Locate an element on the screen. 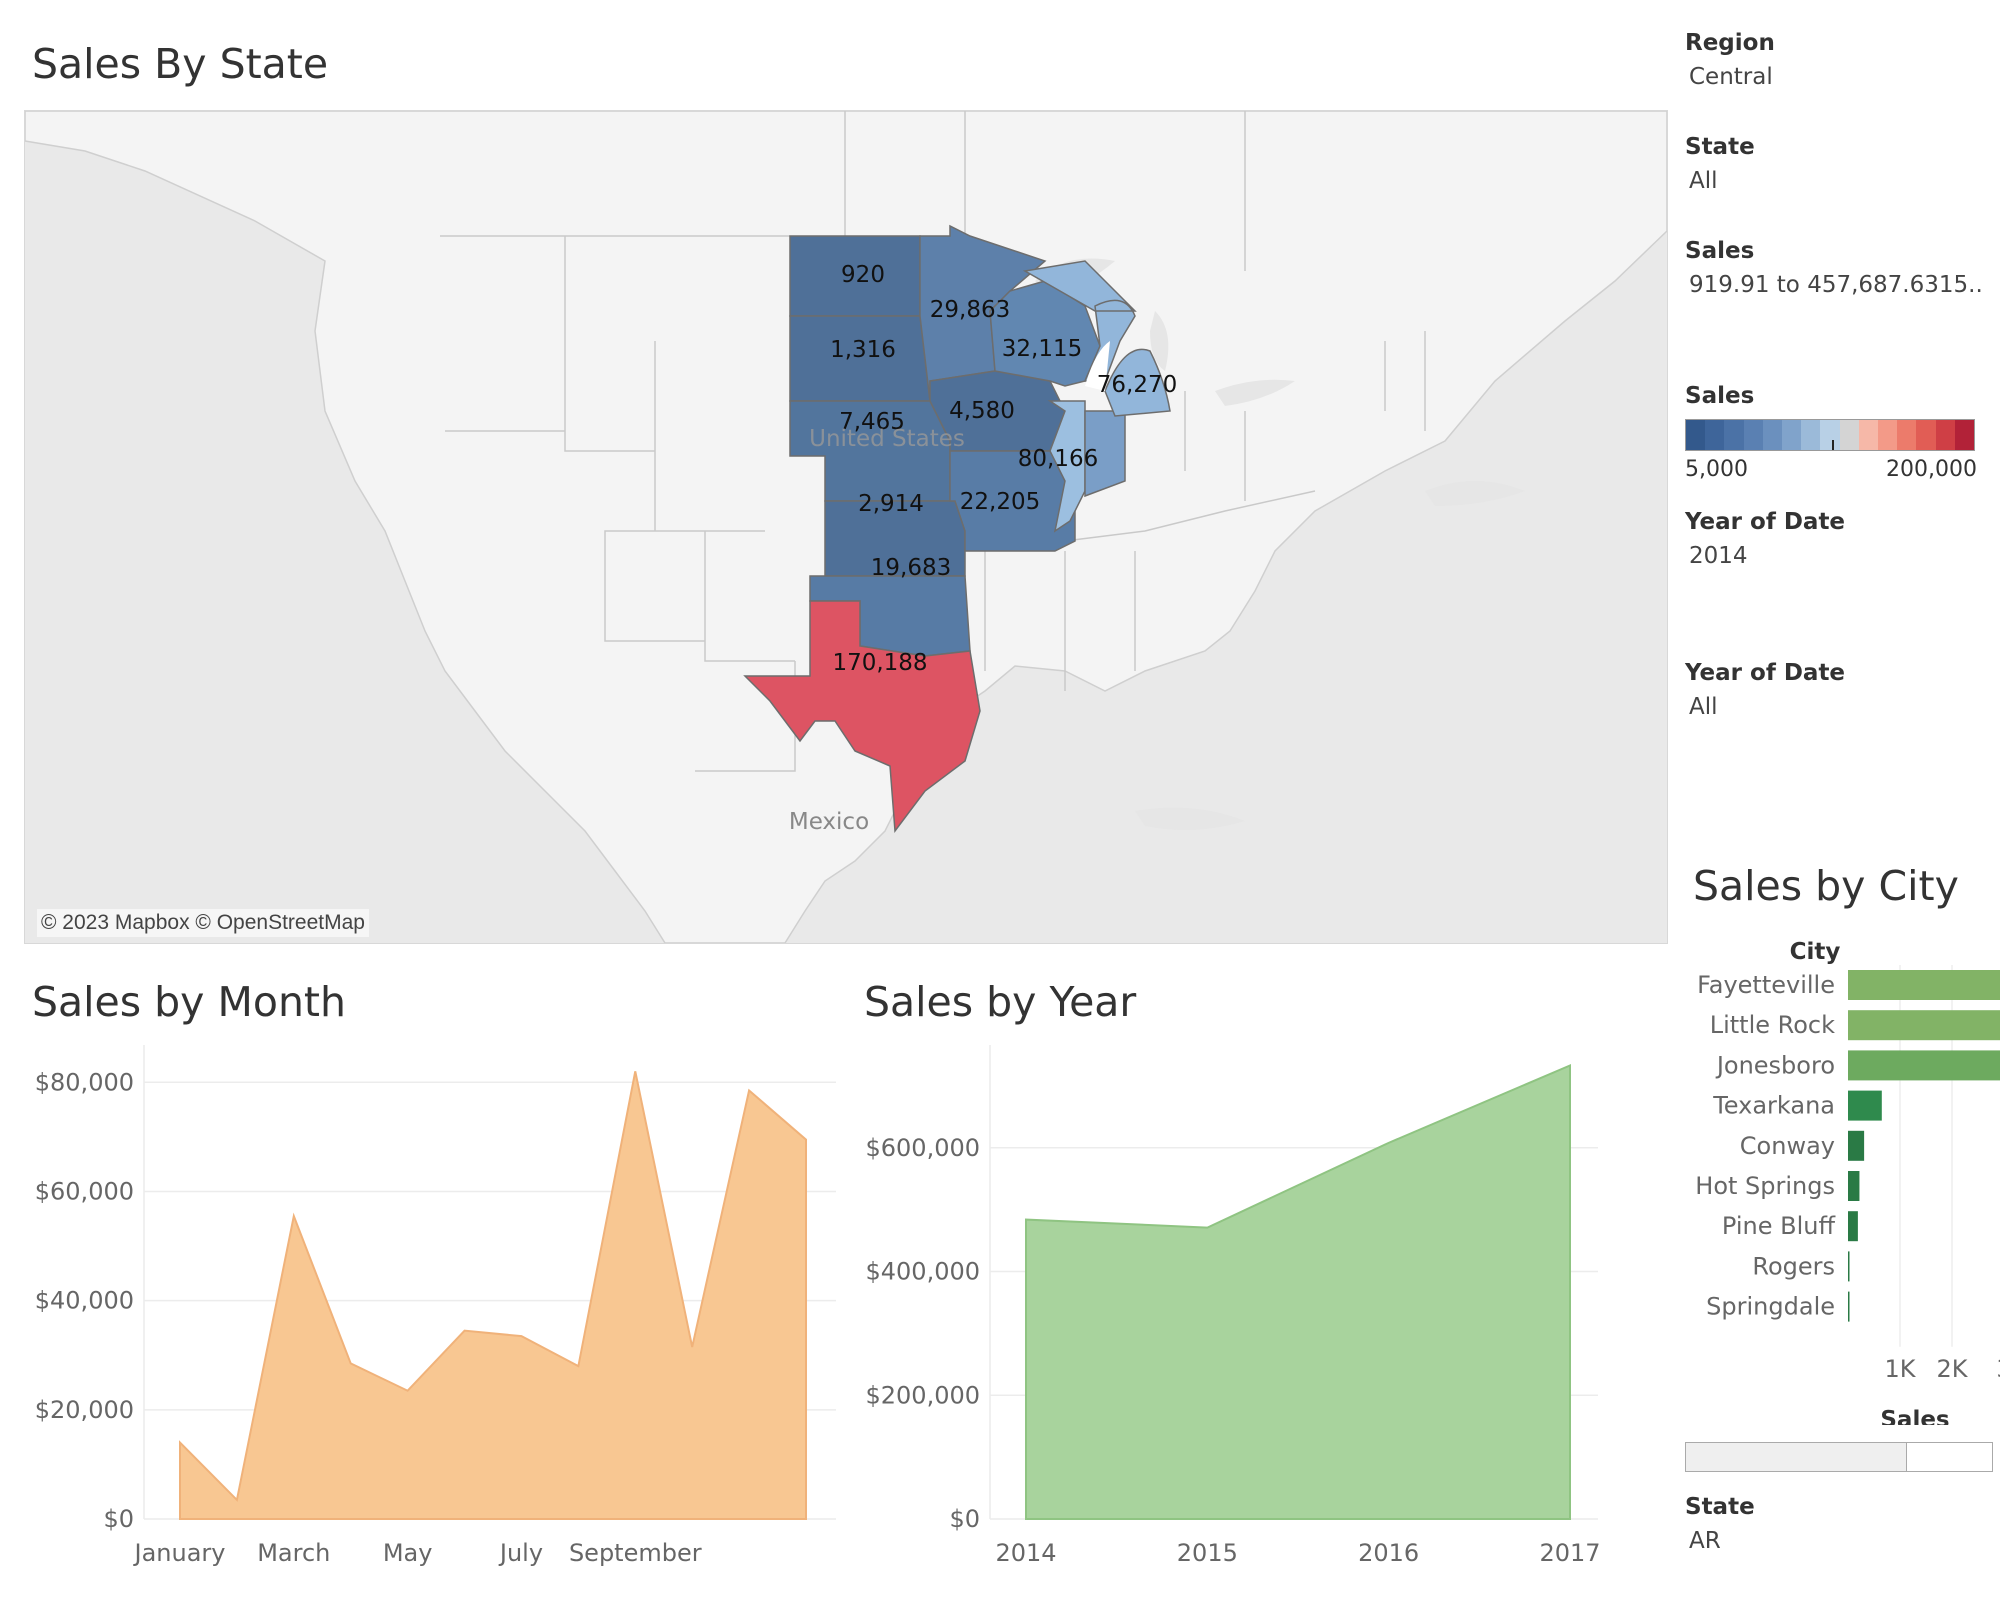 The width and height of the screenshot is (2000, 1600). y-tick-label: $80,000 is located at coordinates (84, 1082).